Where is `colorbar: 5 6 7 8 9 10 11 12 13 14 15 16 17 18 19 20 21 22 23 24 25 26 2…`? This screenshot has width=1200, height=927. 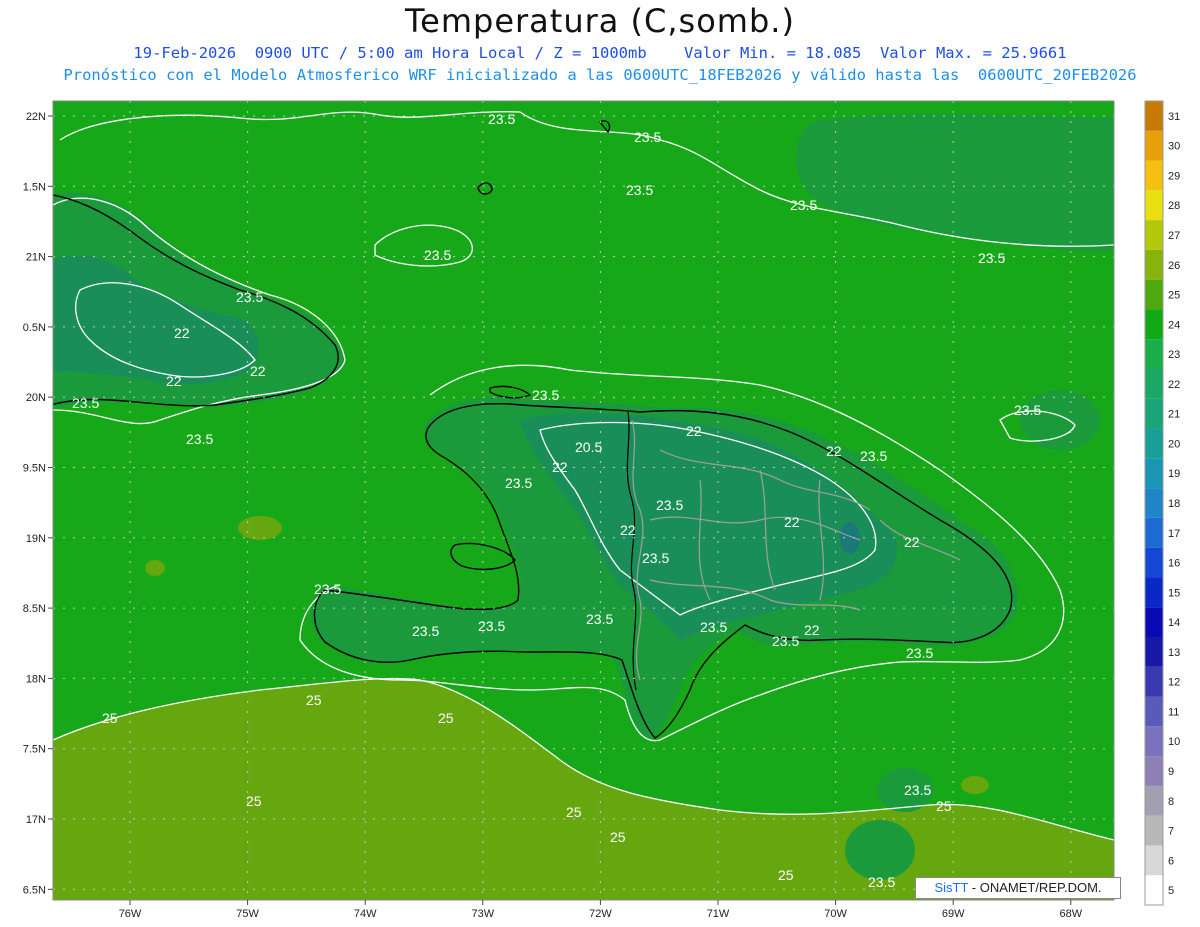 colorbar: 5 6 7 8 9 10 11 12 13 14 15 16 17 18 19 20 21 22 23 24 25 26 2… is located at coordinates (1162, 503).